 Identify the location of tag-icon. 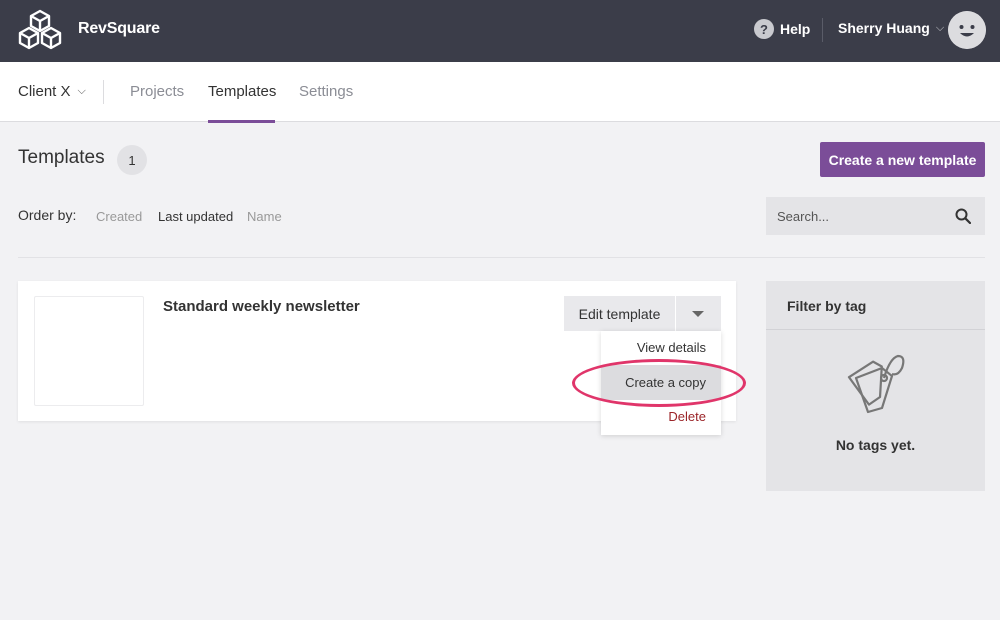
(876, 384).